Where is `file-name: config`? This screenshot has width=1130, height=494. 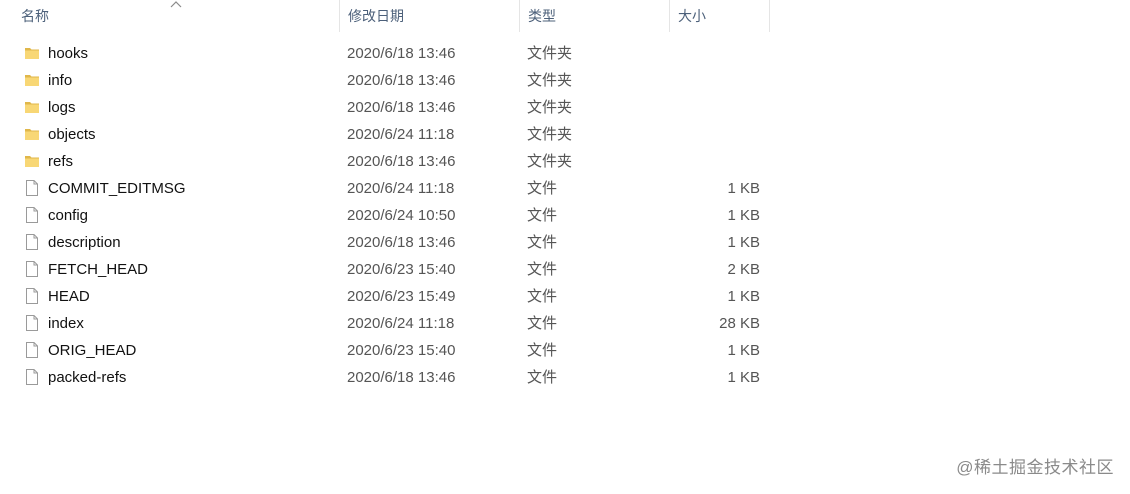 file-name: config is located at coordinates (68, 215).